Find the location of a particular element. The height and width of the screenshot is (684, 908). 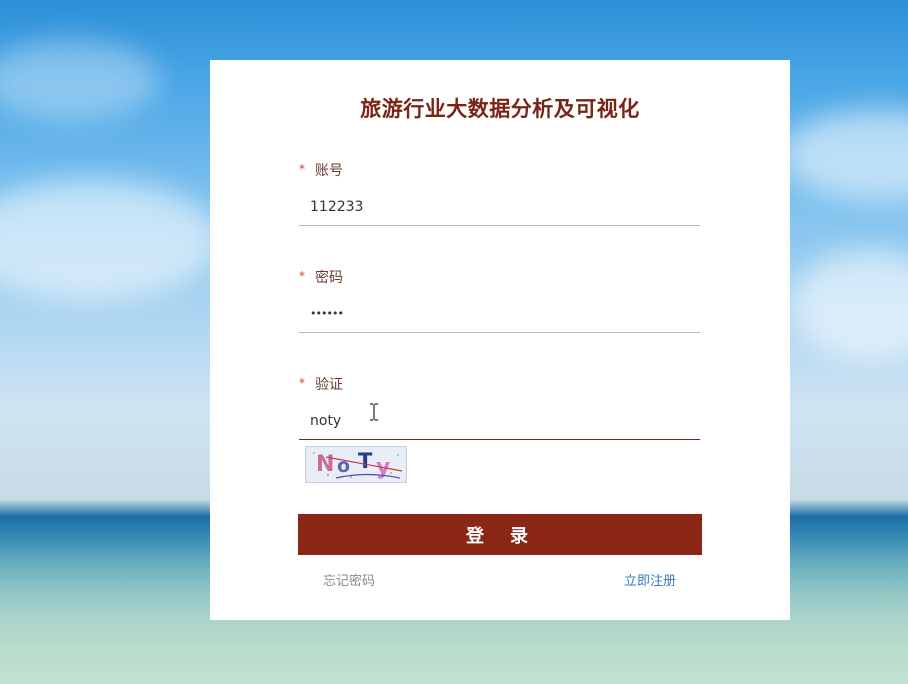

register-link: 立即注册 is located at coordinates (650, 579).